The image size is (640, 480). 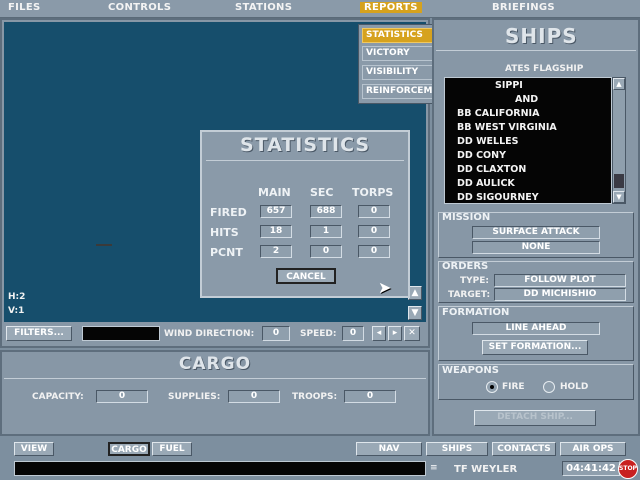 What do you see at coordinates (276, 251) in the screenshot?
I see `pcnt-main: 2` at bounding box center [276, 251].